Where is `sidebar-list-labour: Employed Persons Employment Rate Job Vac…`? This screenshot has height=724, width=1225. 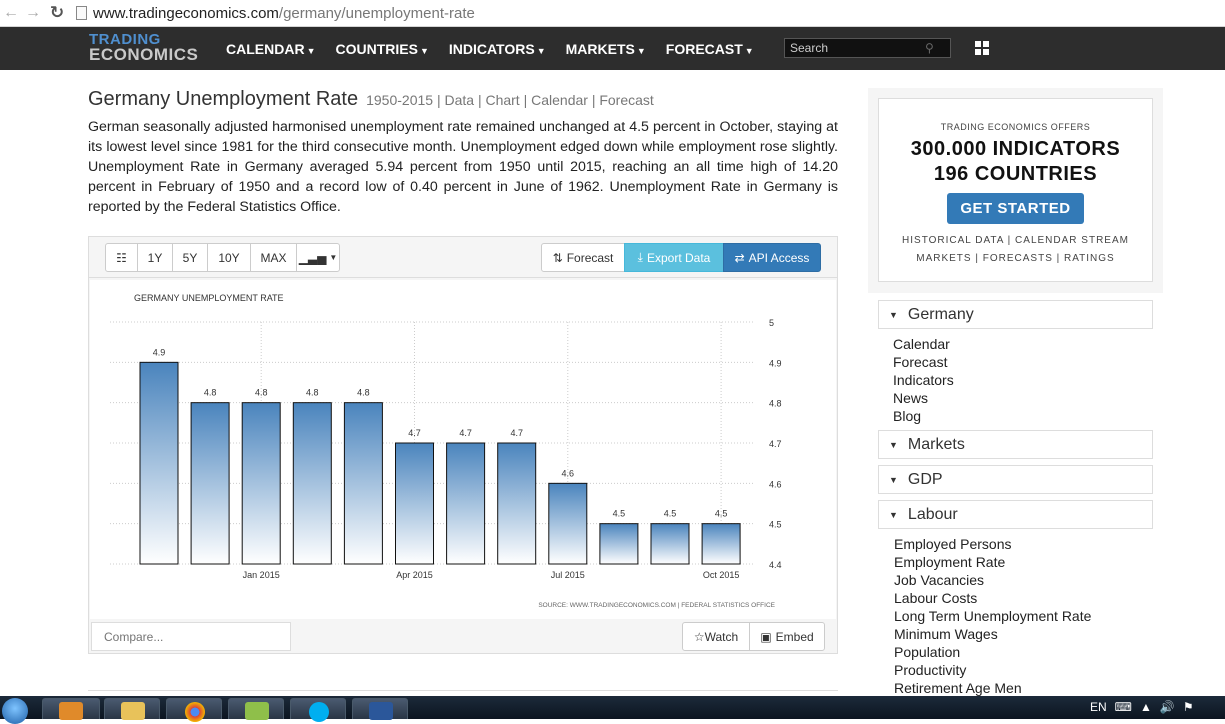 sidebar-list-labour: Employed Persons Employment Rate Job Vac… is located at coordinates (992, 616).